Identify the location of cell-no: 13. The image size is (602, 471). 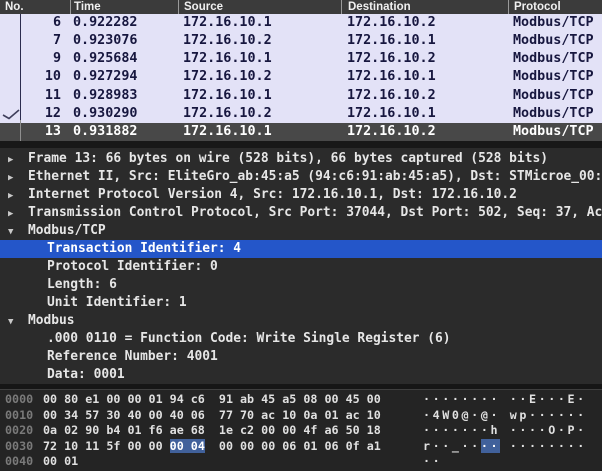
(52, 131).